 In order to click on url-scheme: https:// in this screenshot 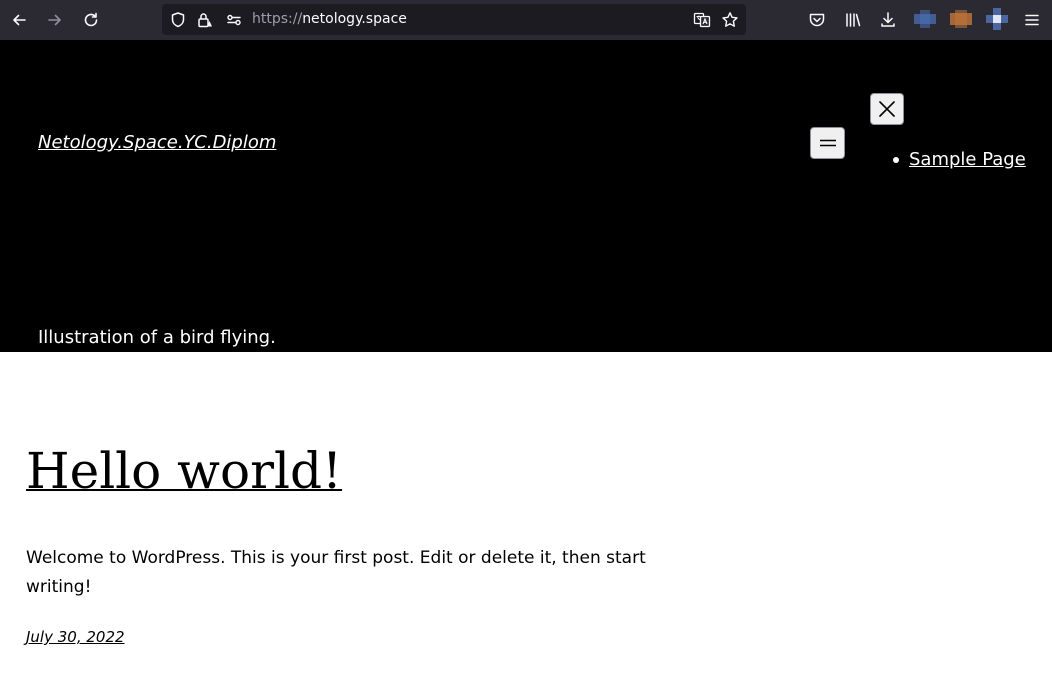, I will do `click(277, 19)`.